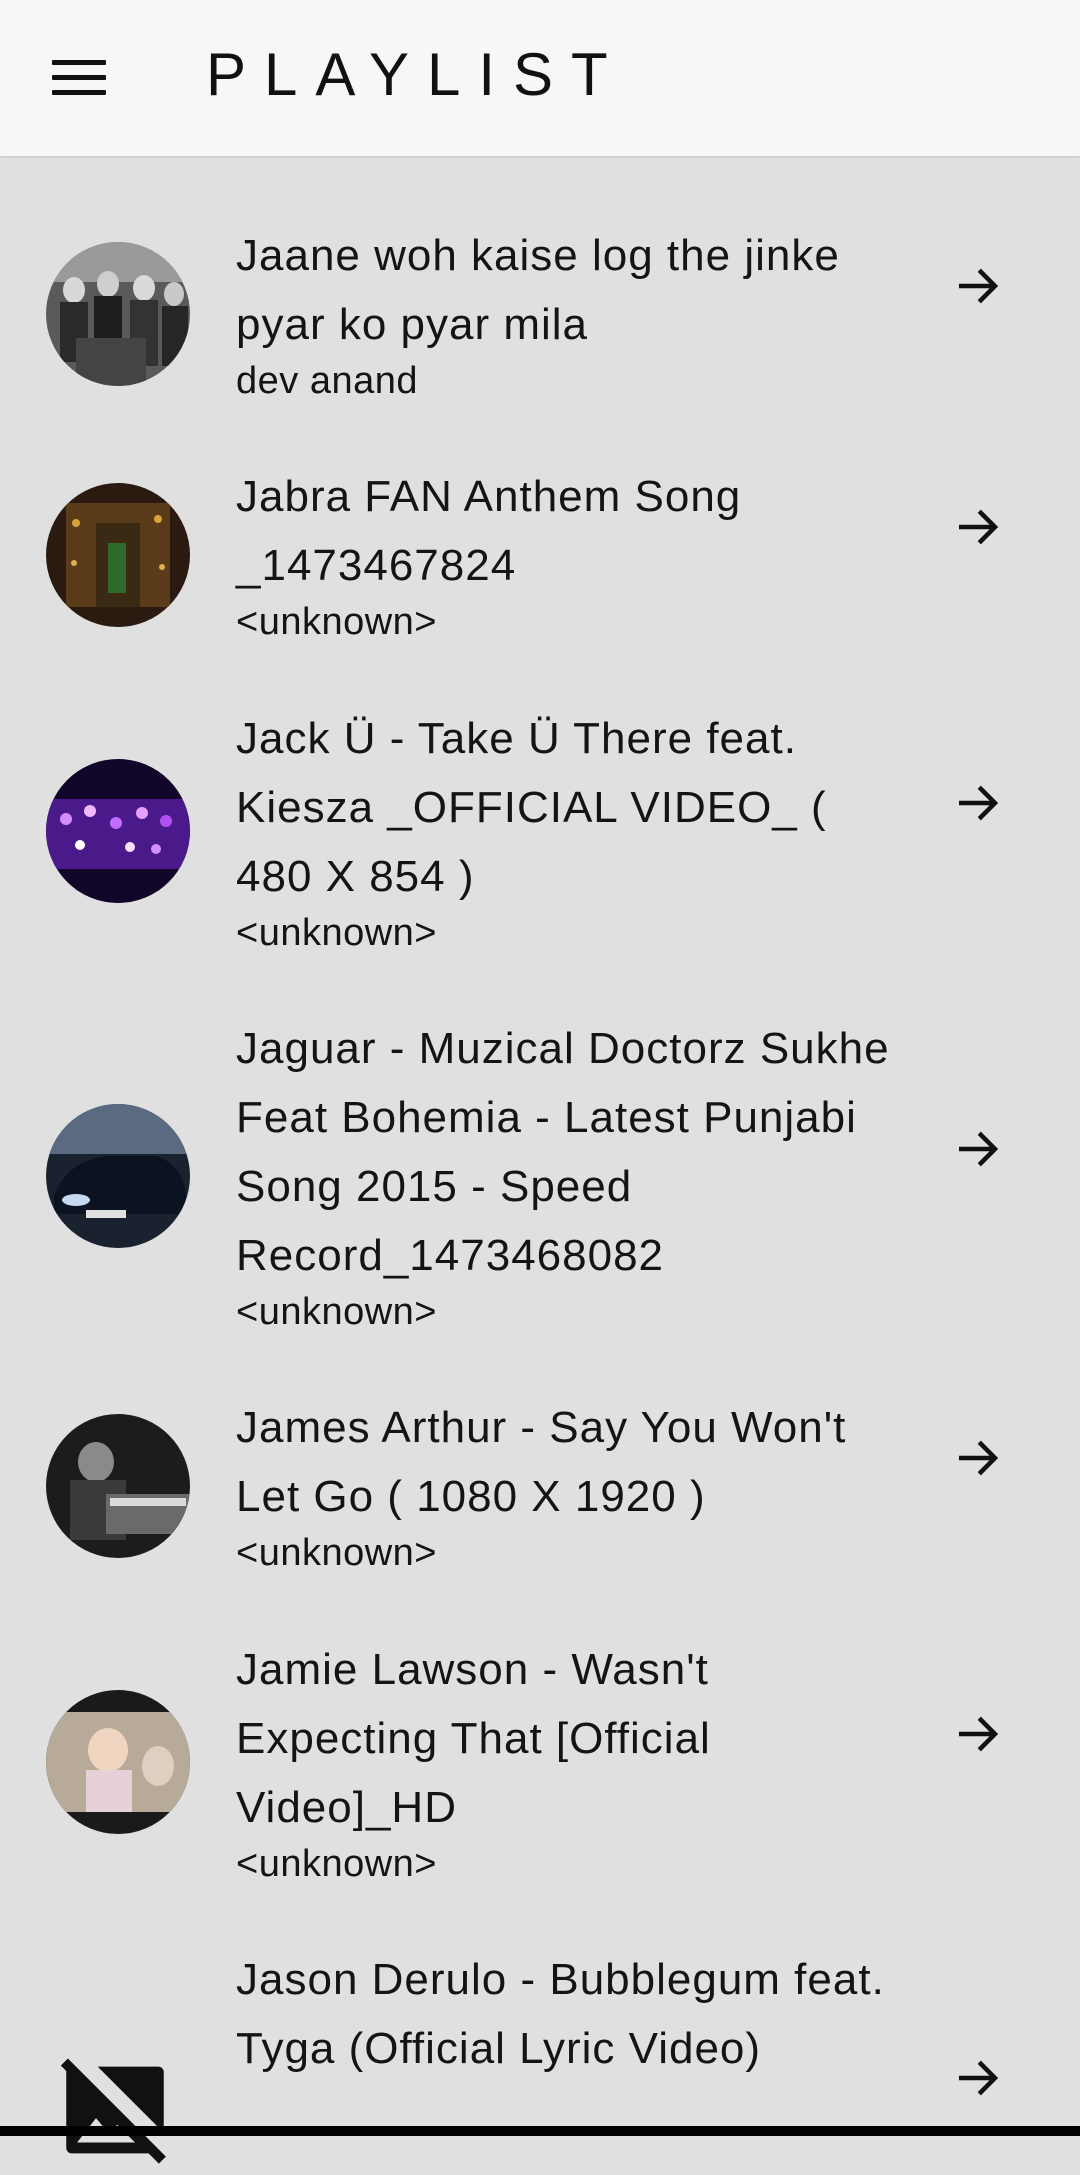 This screenshot has width=1080, height=2175. Describe the element at coordinates (489, 531) in the screenshot. I see `song-title: Jabra FAN Anthem Song _1473467824` at that location.